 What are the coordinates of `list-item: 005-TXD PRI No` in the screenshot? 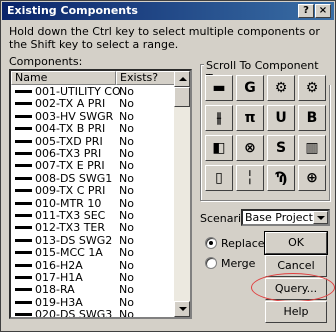 It's located at (93, 141).